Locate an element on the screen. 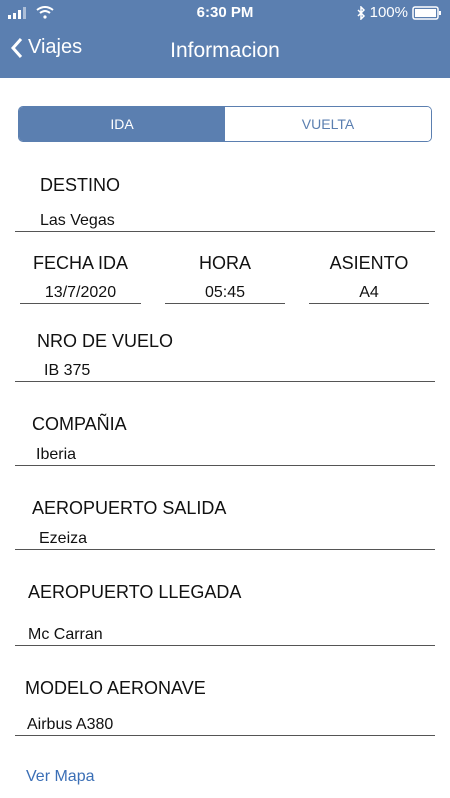  fecha-label: FECHA IDA is located at coordinates (80, 263).